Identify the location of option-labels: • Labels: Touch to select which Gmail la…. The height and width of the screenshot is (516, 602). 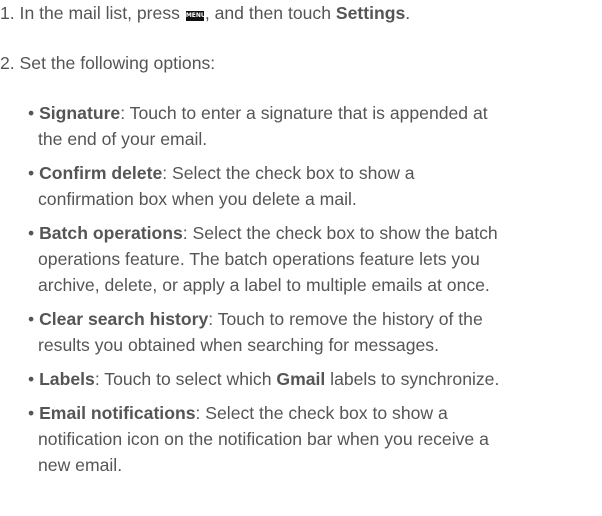
(264, 379).